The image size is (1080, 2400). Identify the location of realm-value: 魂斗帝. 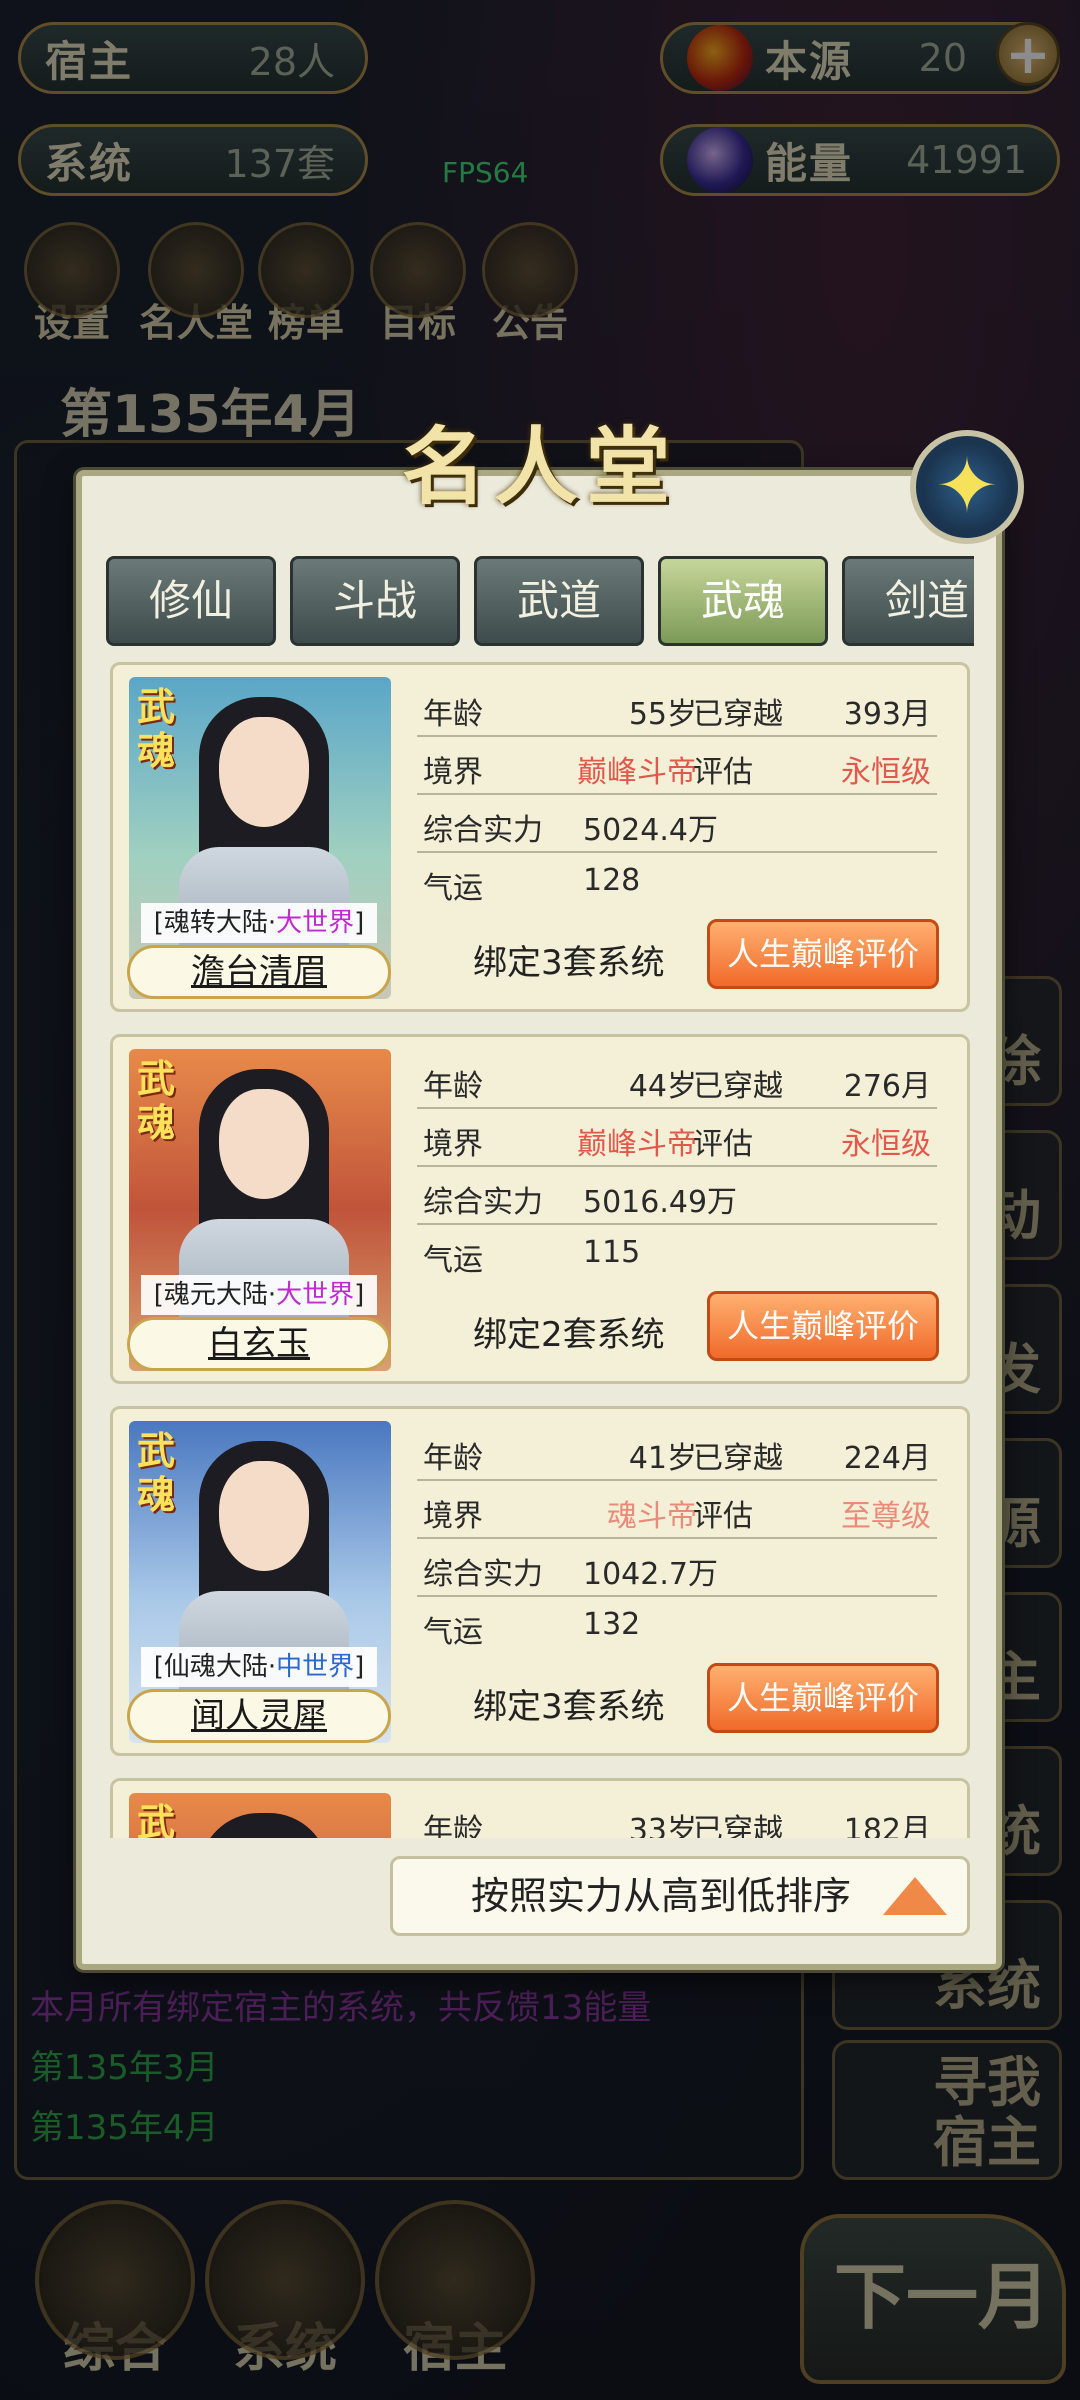
(652, 1516).